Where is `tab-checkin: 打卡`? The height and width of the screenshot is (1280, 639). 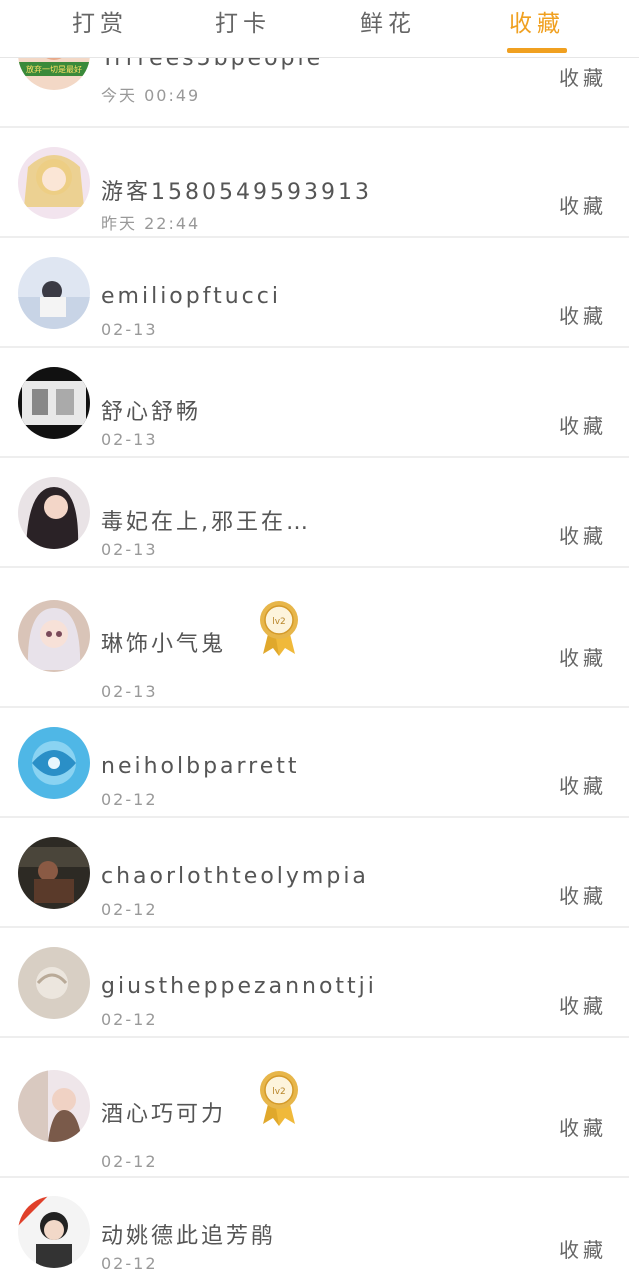 tab-checkin: 打卡 is located at coordinates (243, 24).